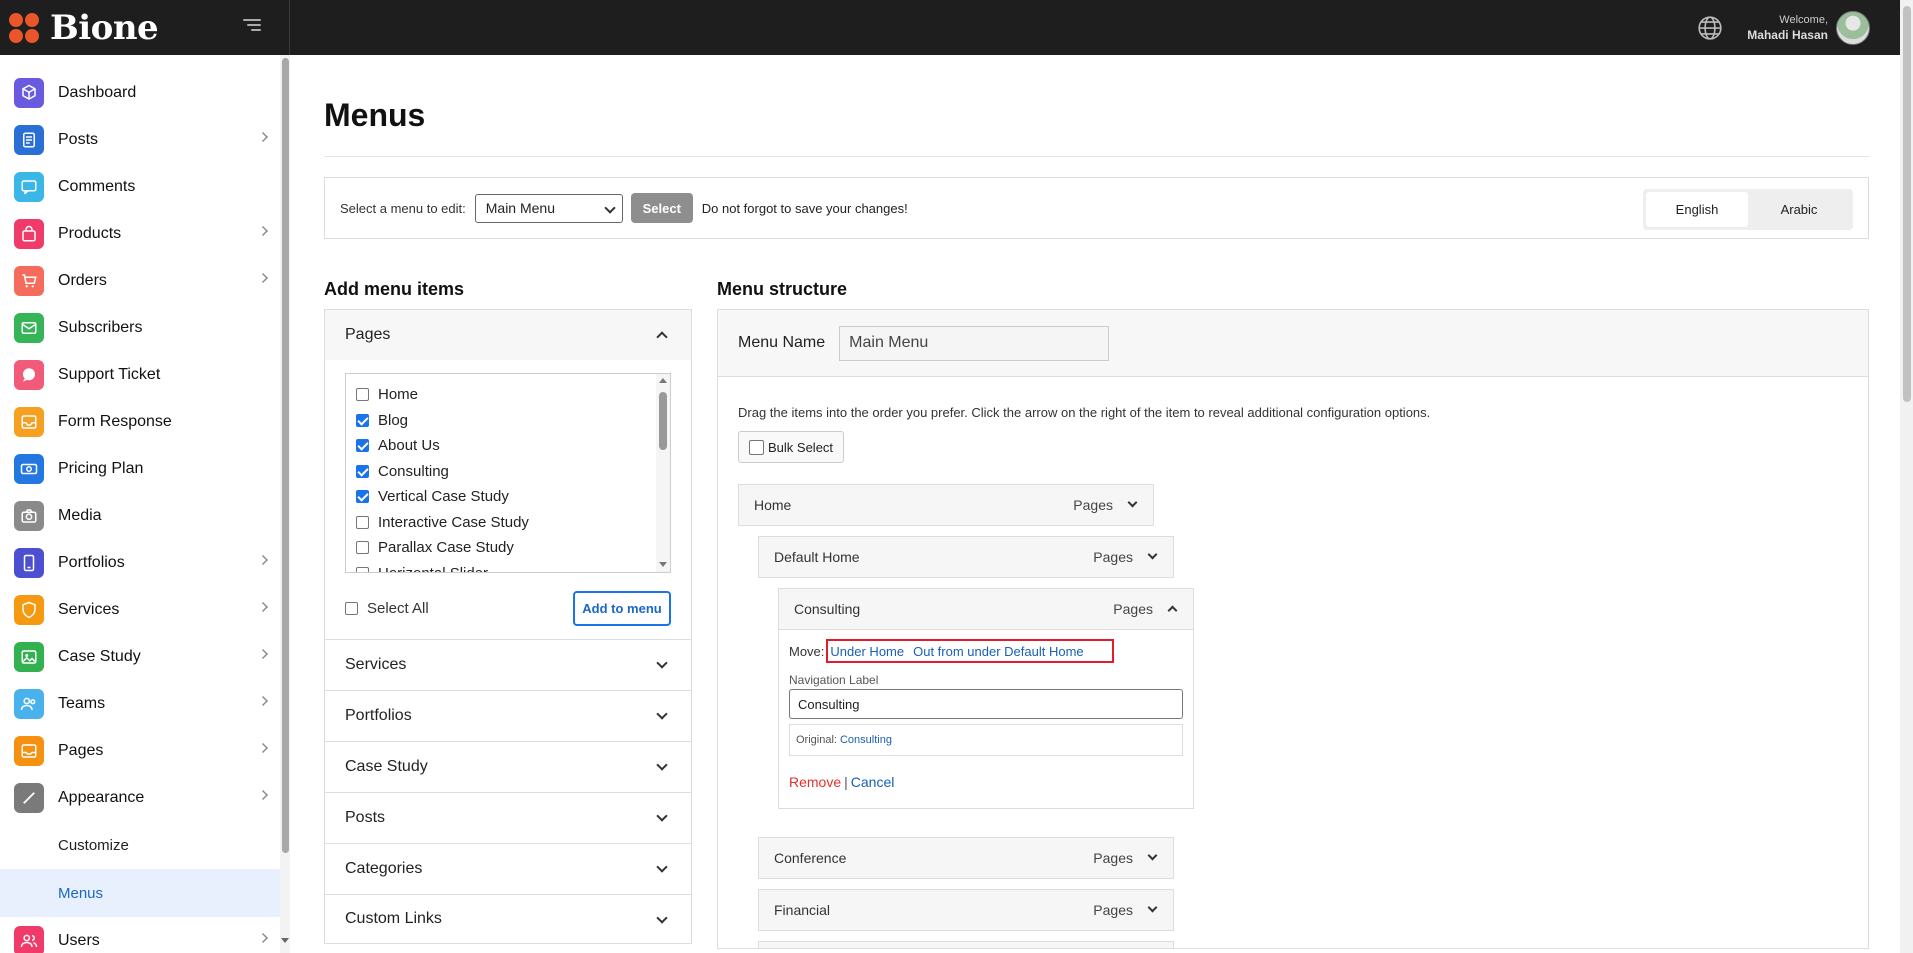 Image resolution: width=1913 pixels, height=953 pixels. Describe the element at coordinates (140, 750) in the screenshot. I see `sidebar-item-pages: Pages` at that location.